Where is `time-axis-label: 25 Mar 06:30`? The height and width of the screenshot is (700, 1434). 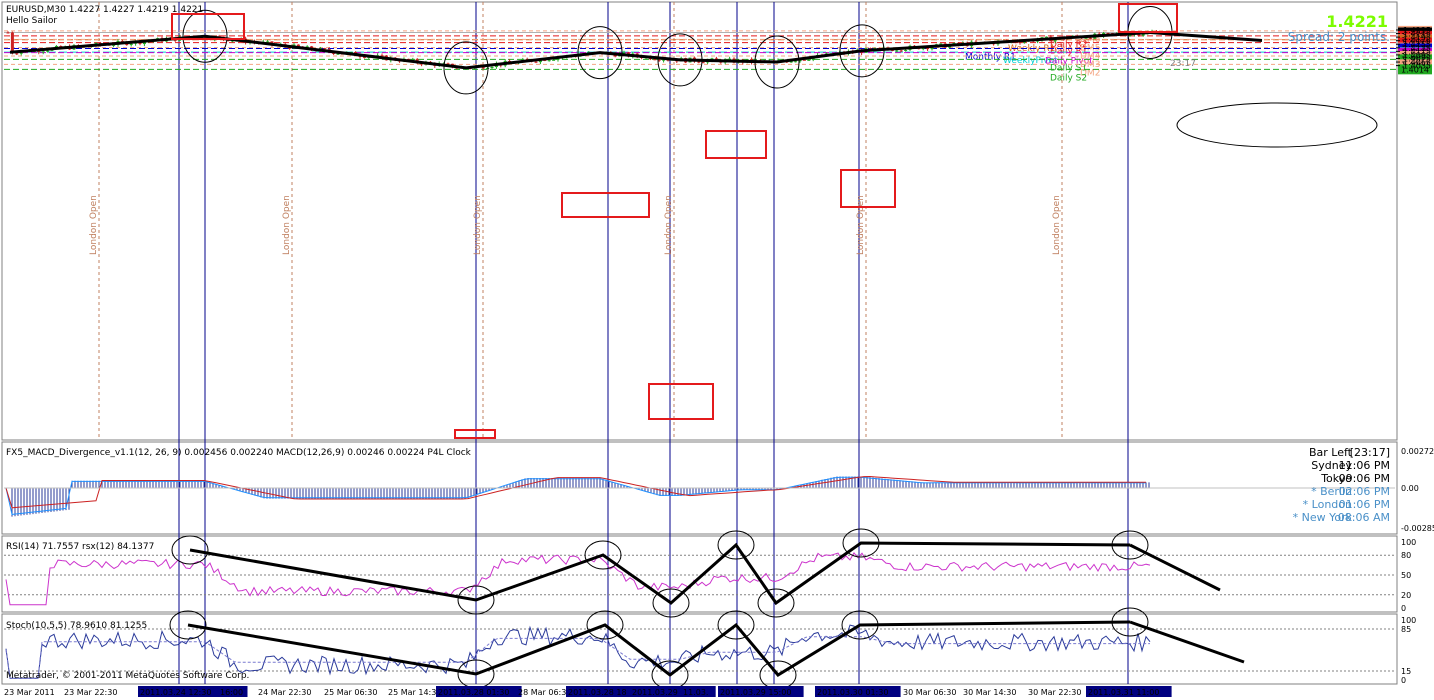 time-axis-label: 25 Mar 06:30 is located at coordinates (350, 692).